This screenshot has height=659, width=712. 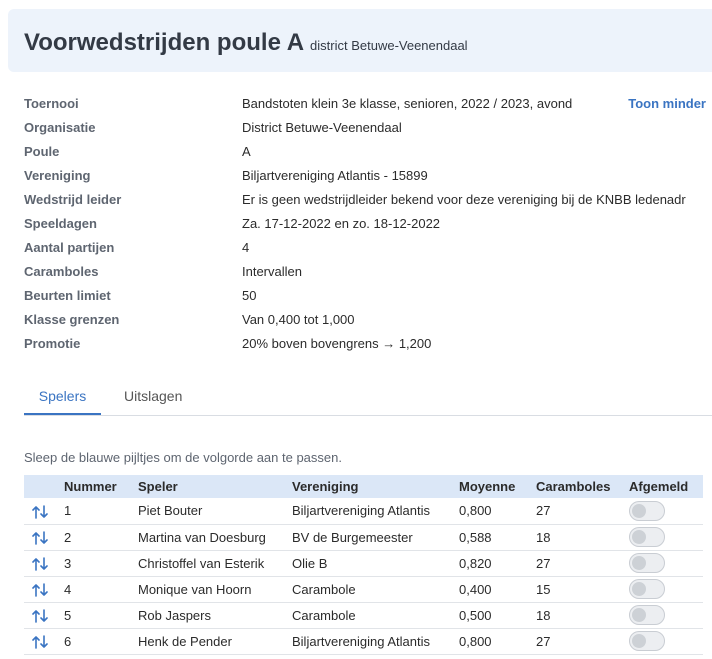 What do you see at coordinates (73, 199) in the screenshot?
I see `info-label: Wedstrijd leider` at bounding box center [73, 199].